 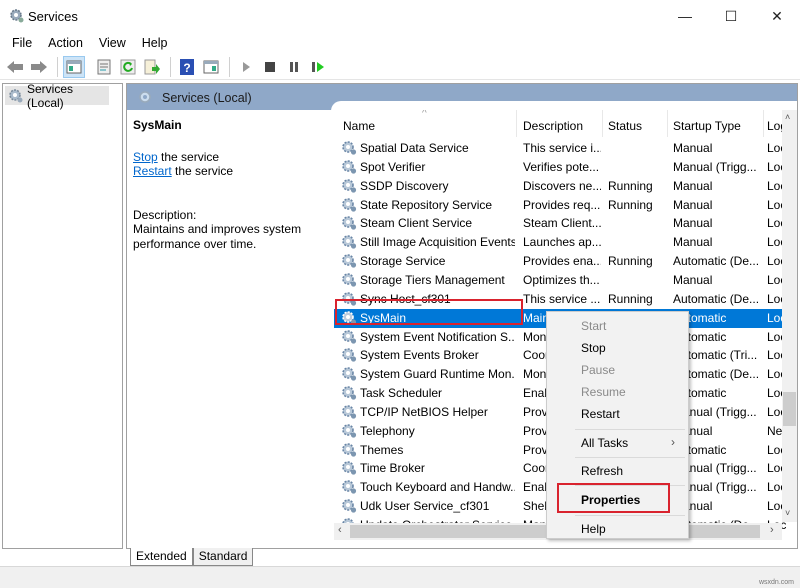 What do you see at coordinates (211, 67) in the screenshot?
I see `show-action-pane-button` at bounding box center [211, 67].